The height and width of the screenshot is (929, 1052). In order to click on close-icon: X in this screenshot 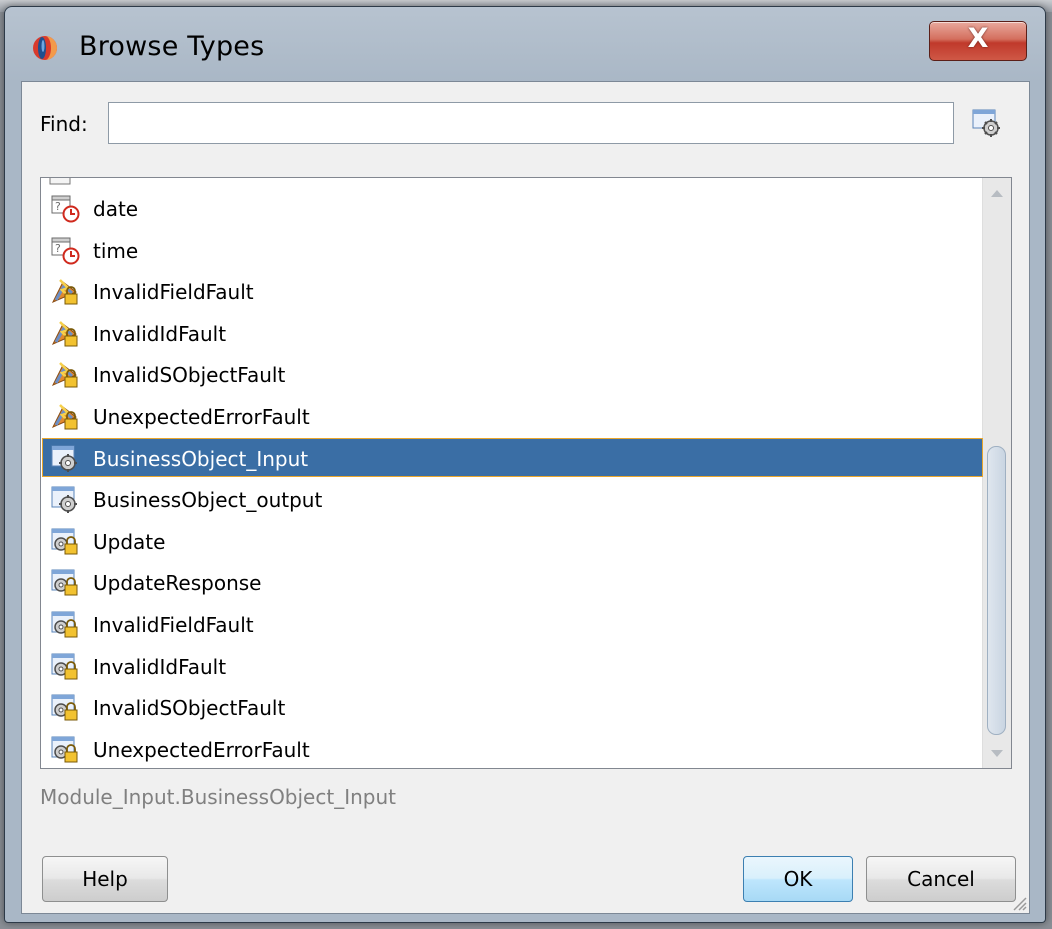, I will do `click(978, 38)`.